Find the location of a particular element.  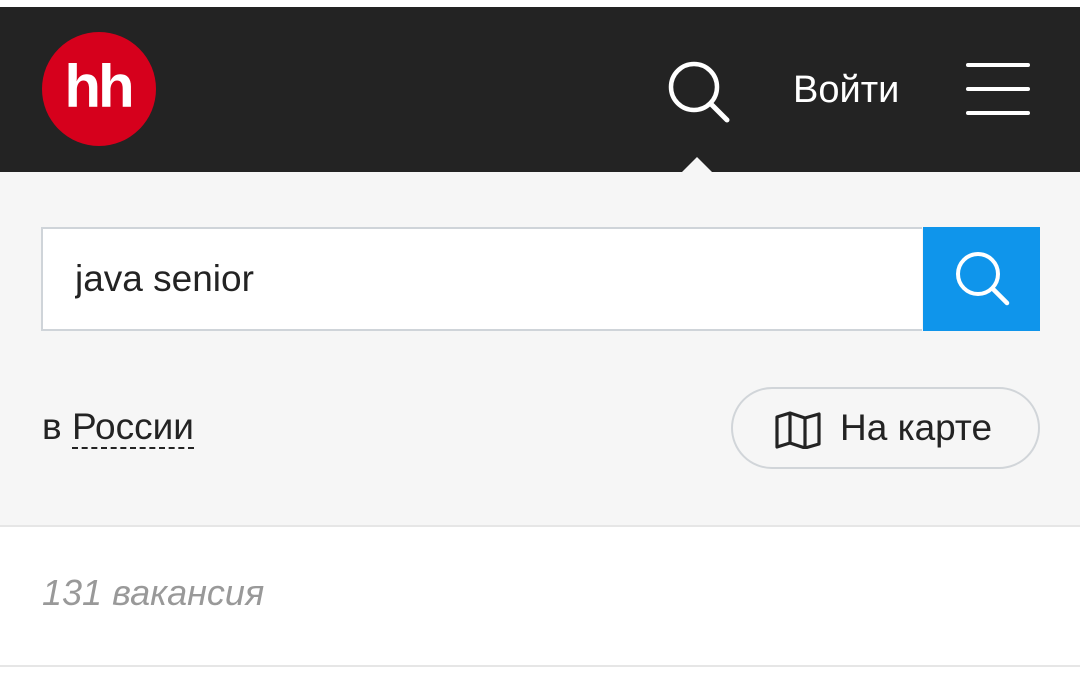

map-button: На карте is located at coordinates (885, 428).